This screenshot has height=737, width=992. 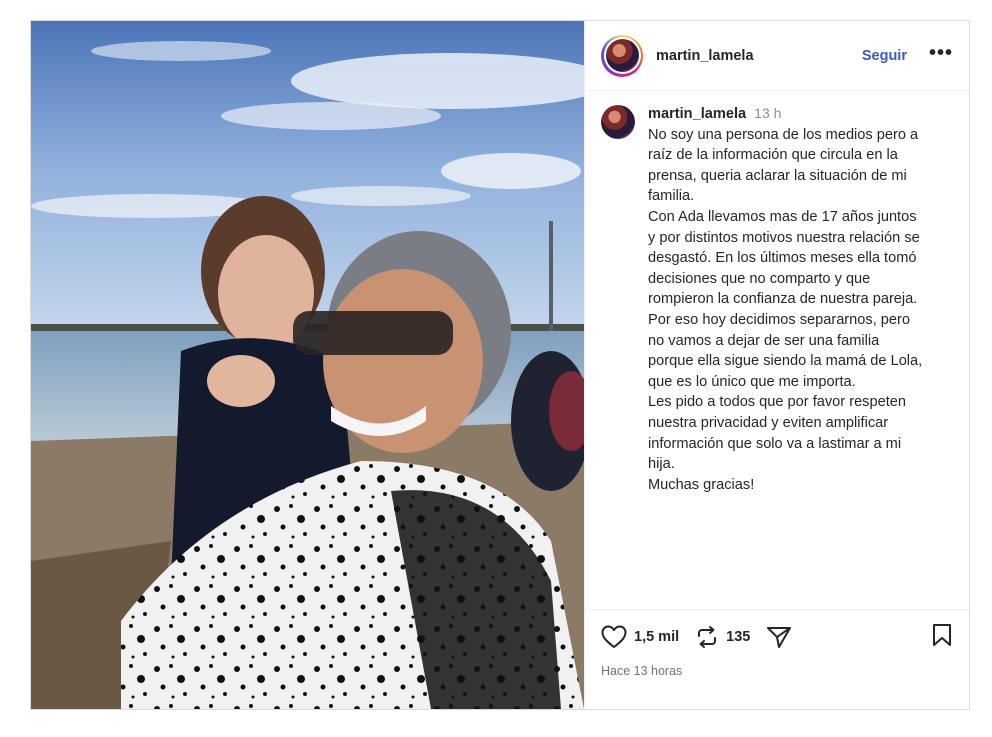 What do you see at coordinates (941, 53) in the screenshot?
I see `more-icon: •••` at bounding box center [941, 53].